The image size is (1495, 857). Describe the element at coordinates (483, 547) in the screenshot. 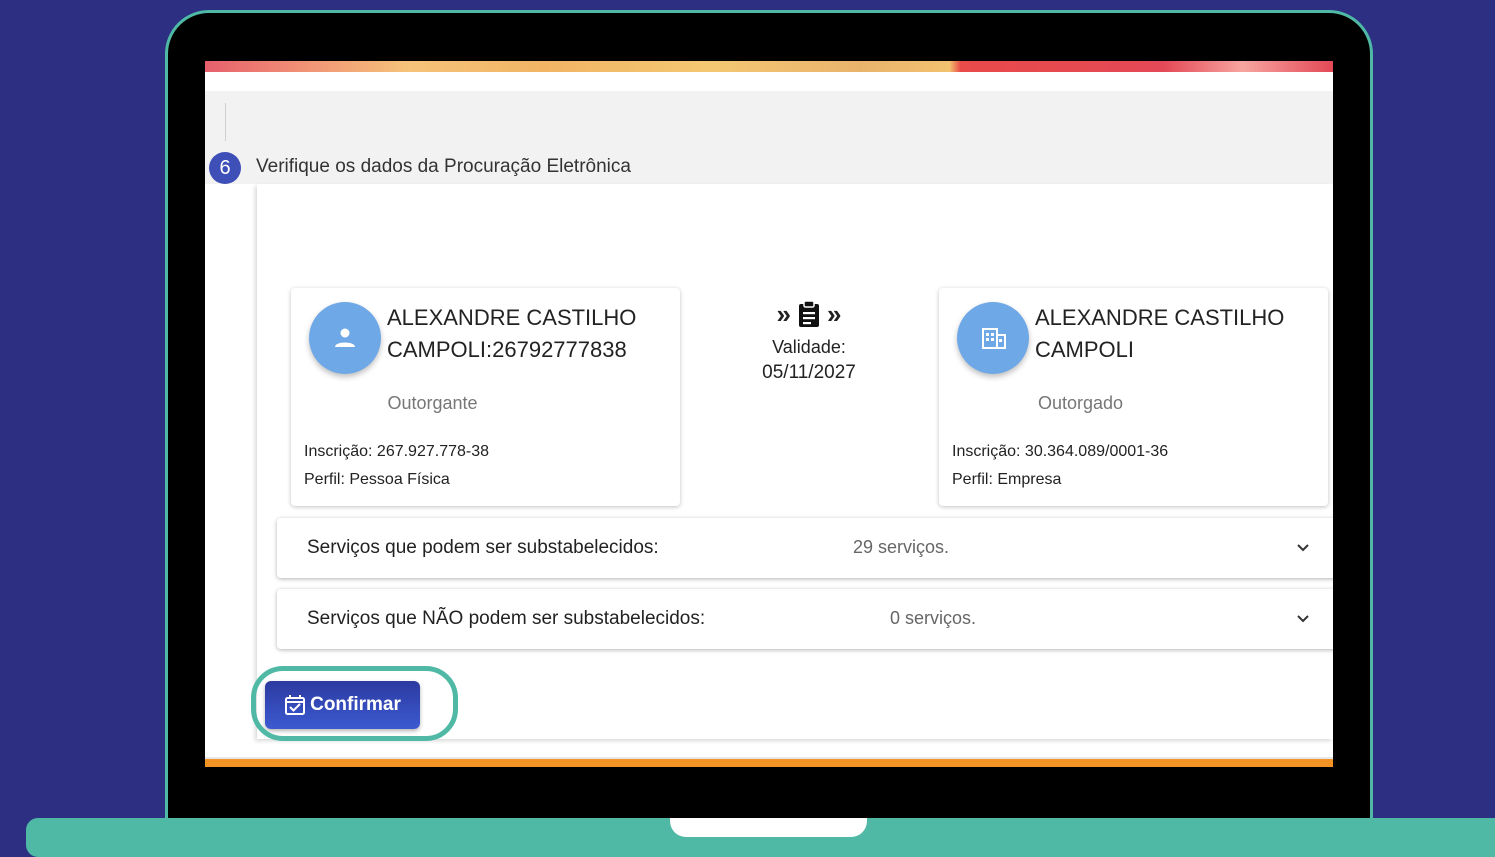

I see `accordion-label: Serviços que podem ser substabelecidos:` at that location.